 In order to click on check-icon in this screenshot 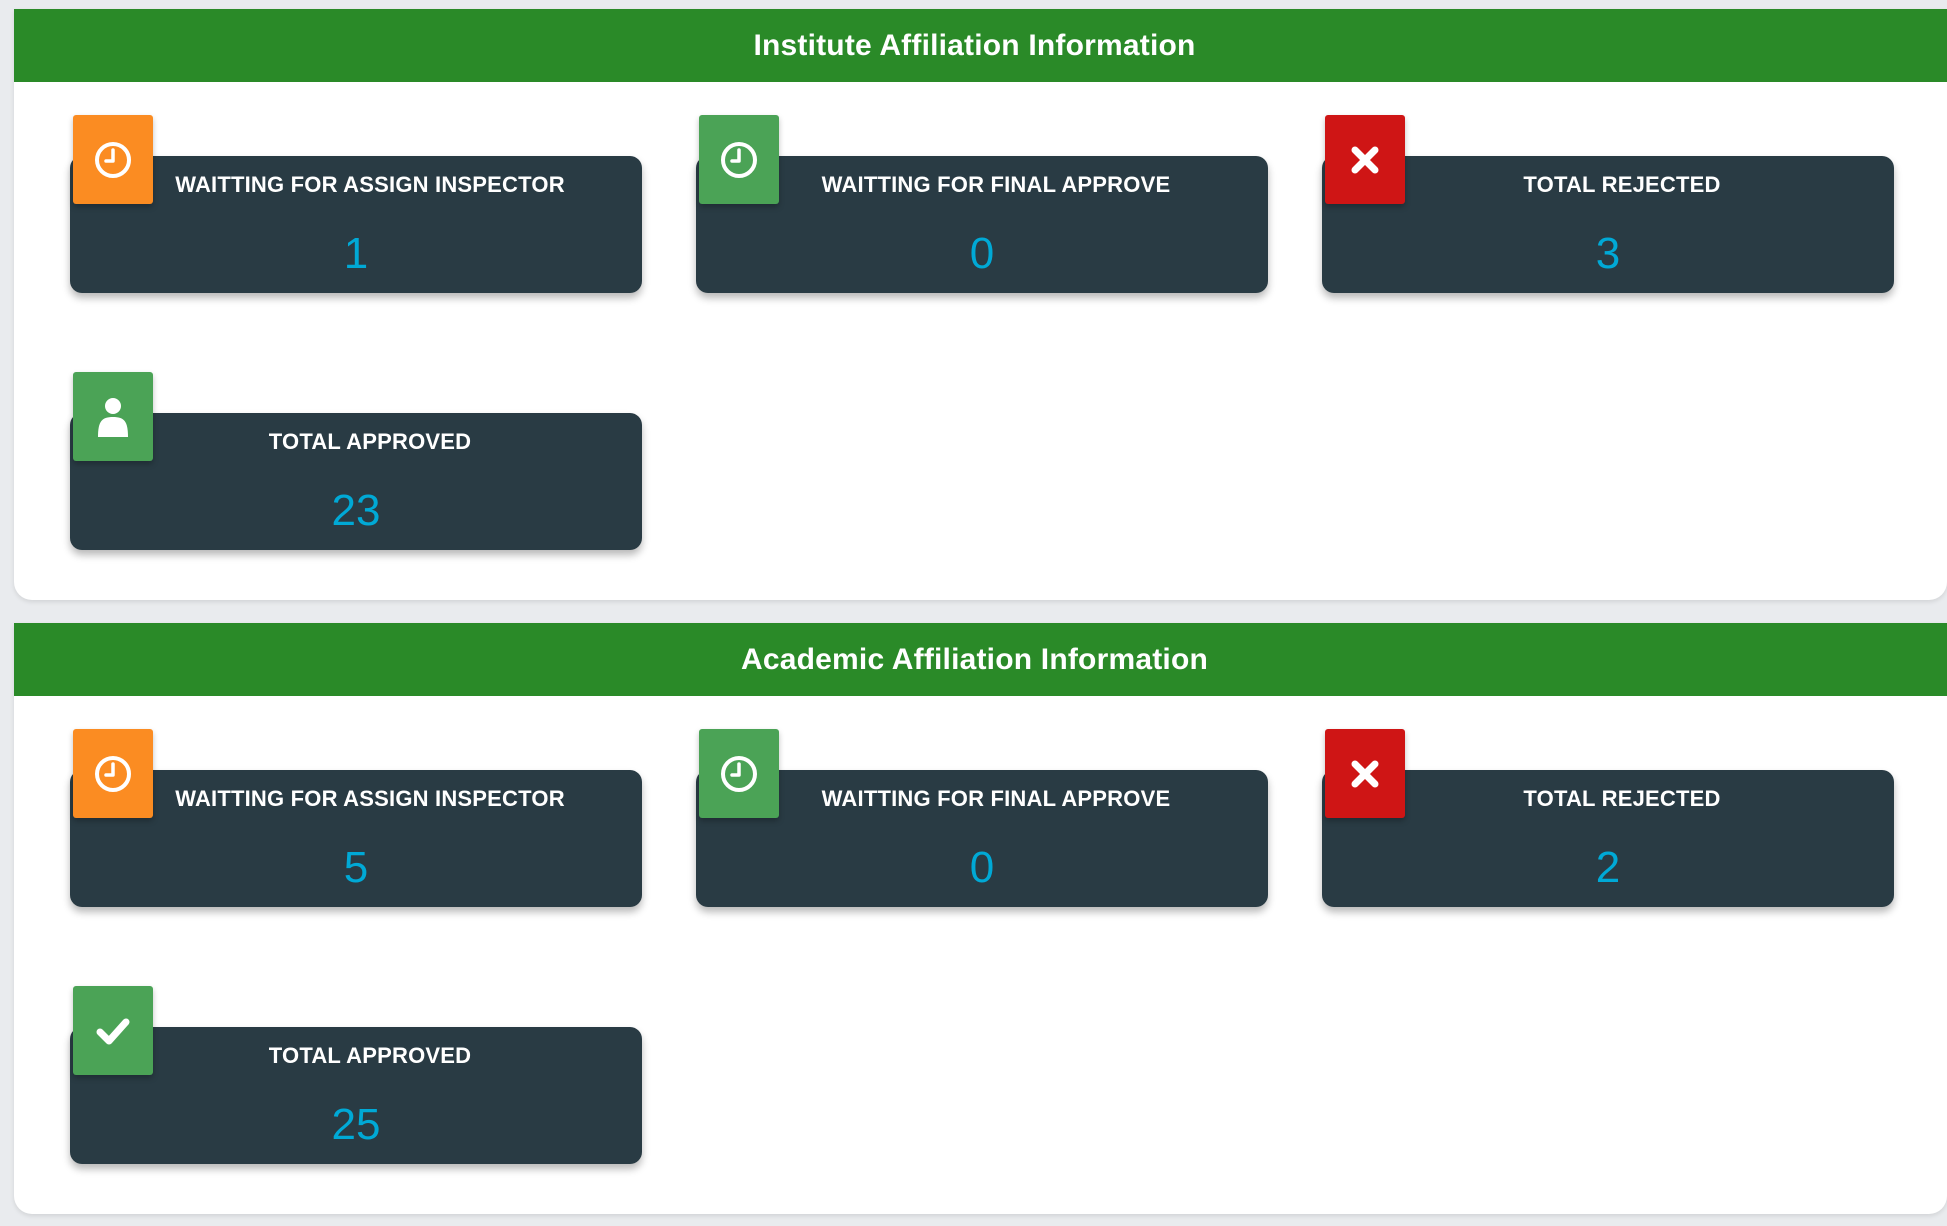, I will do `click(113, 1030)`.